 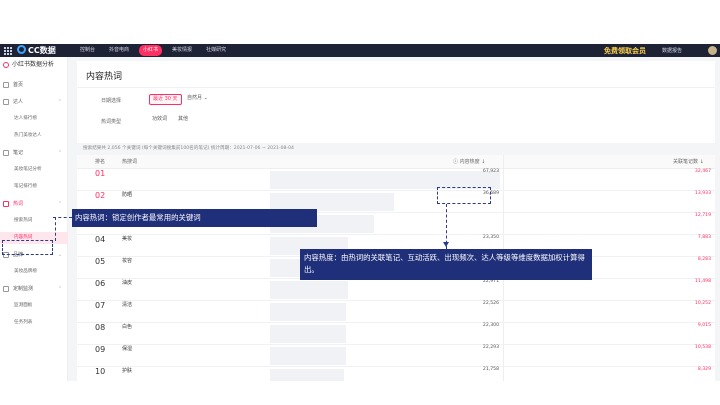 I want to click on logo: CC数据, so click(x=36, y=50).